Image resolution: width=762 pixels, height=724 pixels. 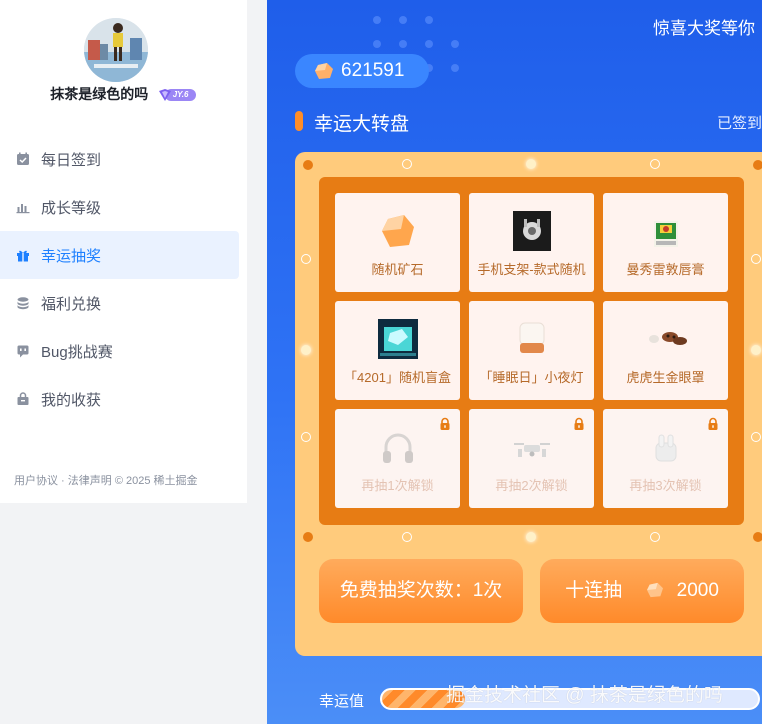 I want to click on sidebar-item-label: 福利兑换, so click(x=71, y=304).